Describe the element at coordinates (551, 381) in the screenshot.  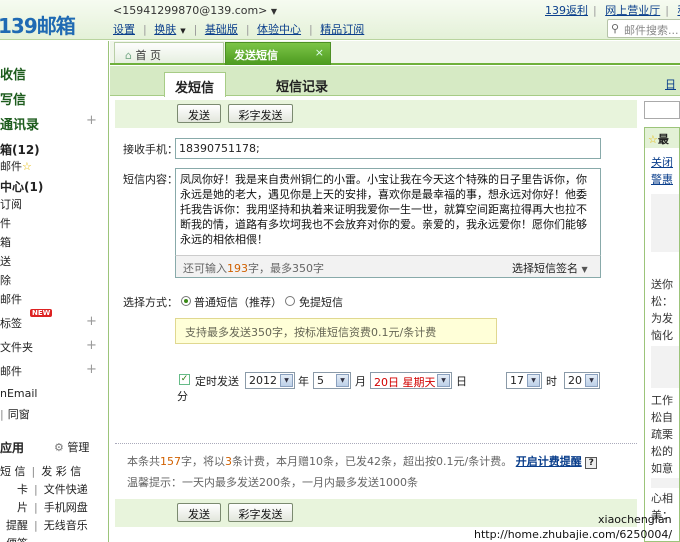
I see `hour-unit: 时` at that location.